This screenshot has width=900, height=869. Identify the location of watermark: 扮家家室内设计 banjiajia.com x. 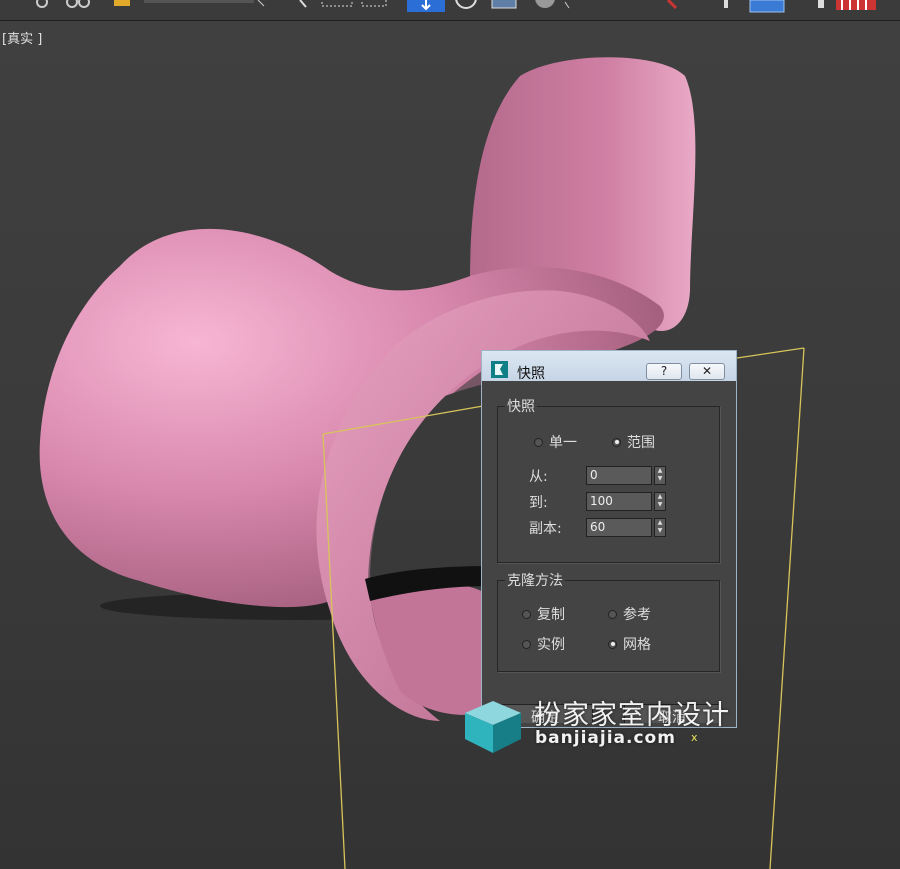
(608, 723).